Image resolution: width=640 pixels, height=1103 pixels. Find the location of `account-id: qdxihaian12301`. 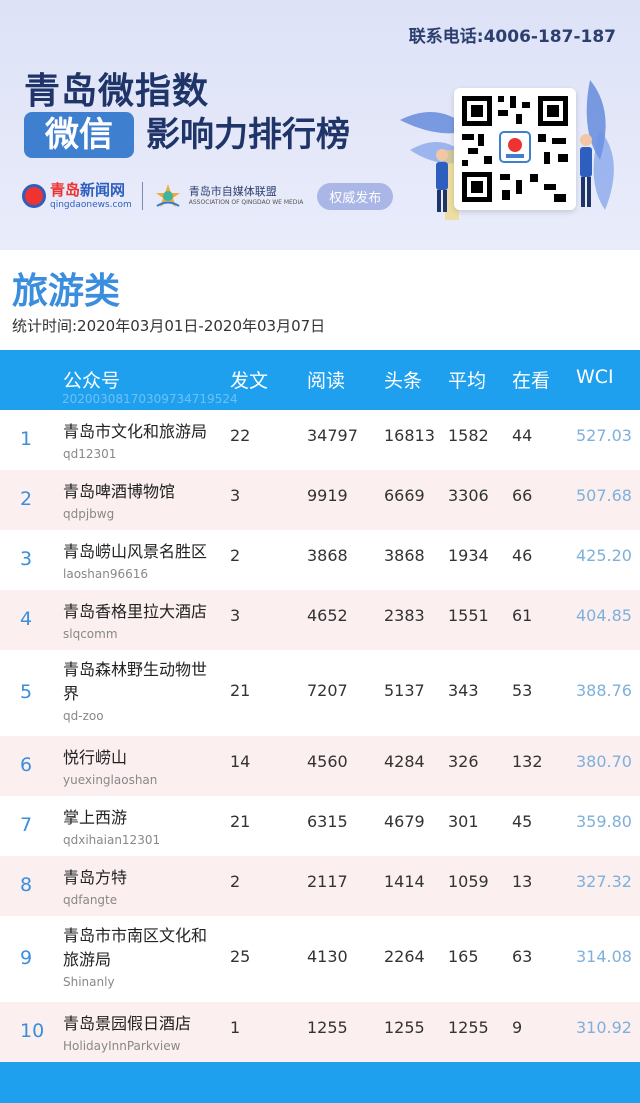

account-id: qdxihaian12301 is located at coordinates (112, 840).